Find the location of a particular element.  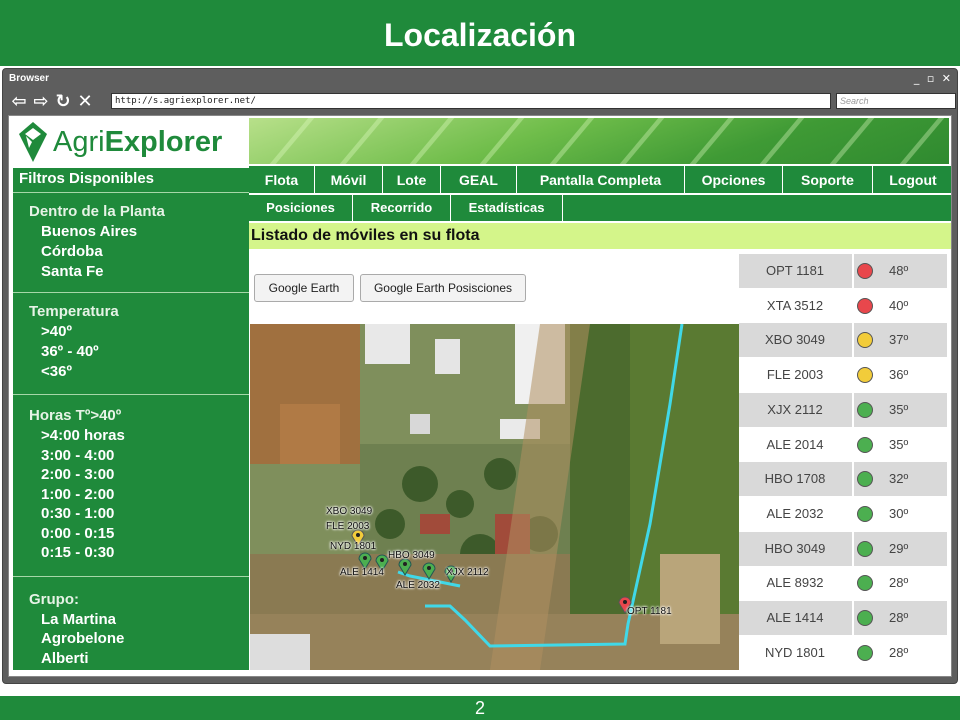

vehicle-temperature: 30º is located at coordinates (899, 513).